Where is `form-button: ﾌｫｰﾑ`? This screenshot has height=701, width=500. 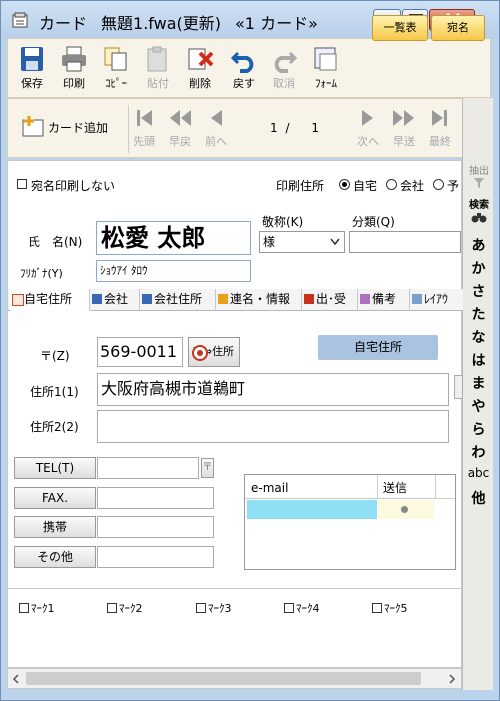
form-button: ﾌｫｰﾑ is located at coordinates (326, 69).